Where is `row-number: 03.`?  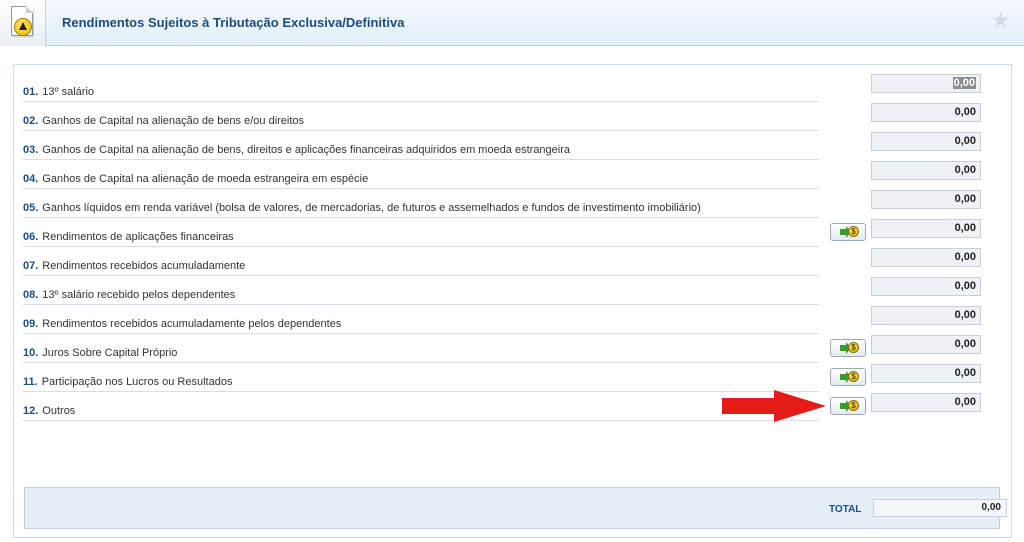
row-number: 03. is located at coordinates (31, 150).